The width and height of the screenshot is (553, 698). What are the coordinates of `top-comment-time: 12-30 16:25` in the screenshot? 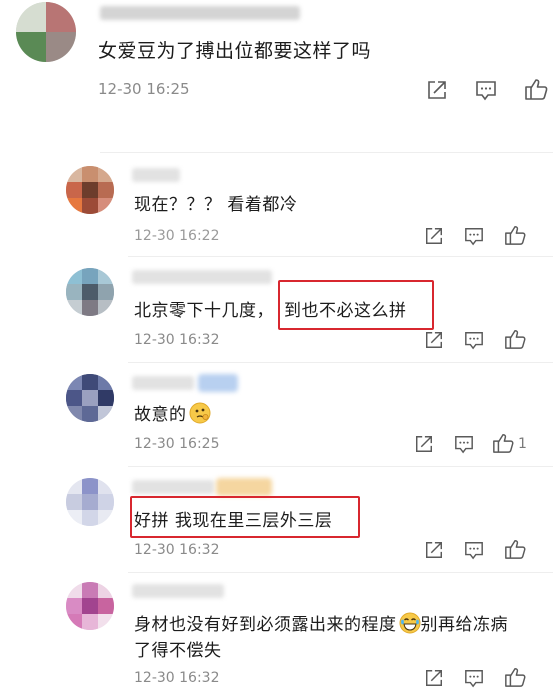 It's located at (144, 89).